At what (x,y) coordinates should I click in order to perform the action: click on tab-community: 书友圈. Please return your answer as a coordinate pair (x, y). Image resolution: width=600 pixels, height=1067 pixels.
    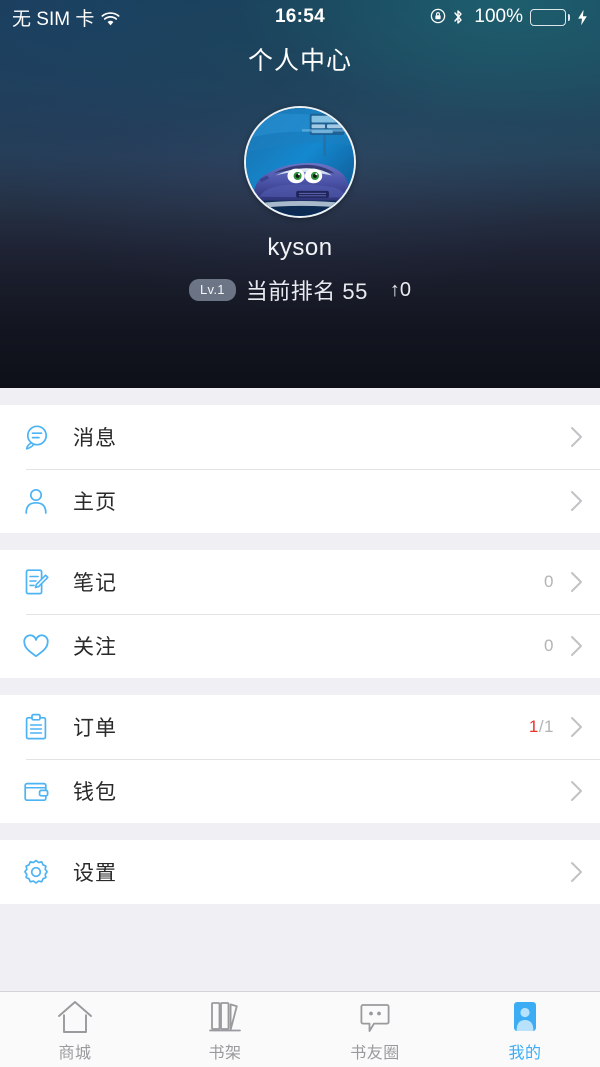
    Looking at the image, I should click on (375, 1029).